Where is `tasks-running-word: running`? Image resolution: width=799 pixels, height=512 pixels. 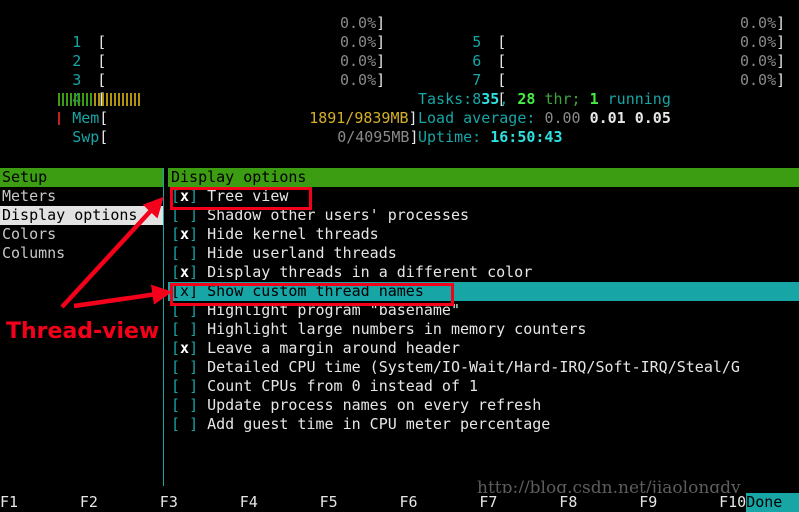
tasks-running-word: running is located at coordinates (639, 99).